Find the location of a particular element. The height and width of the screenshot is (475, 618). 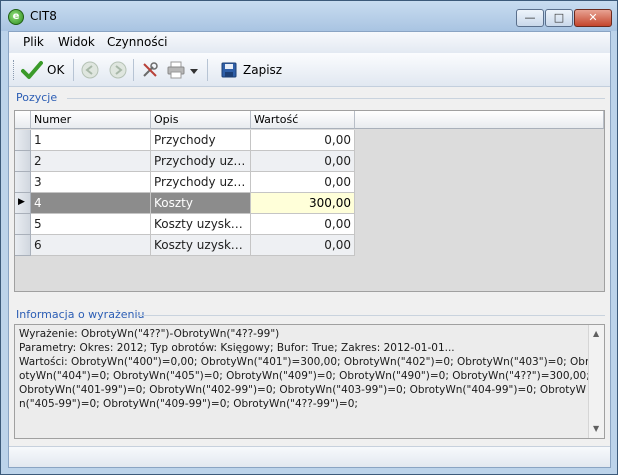

back-button is located at coordinates (90, 70).